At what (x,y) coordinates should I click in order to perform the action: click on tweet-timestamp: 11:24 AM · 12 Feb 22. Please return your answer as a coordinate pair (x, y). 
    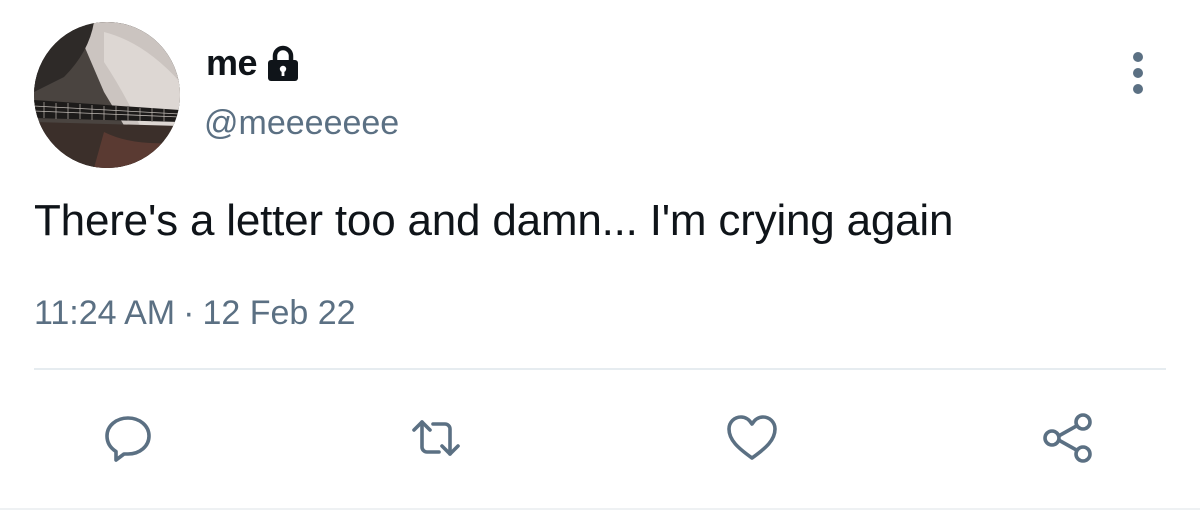
    Looking at the image, I should click on (195, 313).